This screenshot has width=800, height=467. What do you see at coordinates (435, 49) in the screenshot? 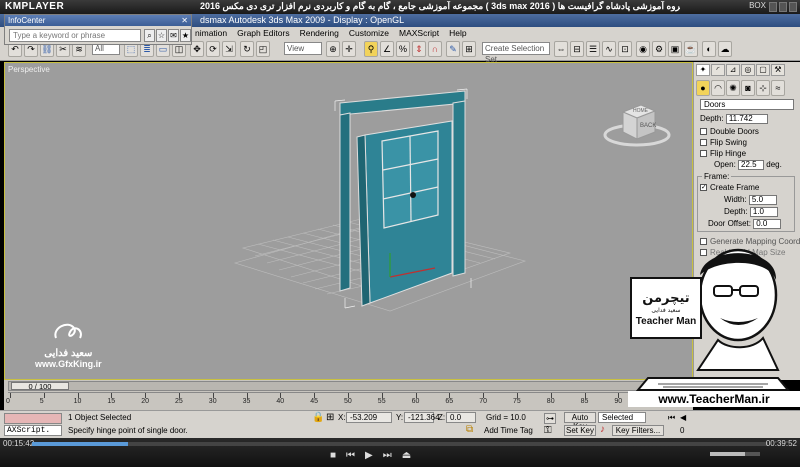
I see `magnet-icon: ∩` at bounding box center [435, 49].